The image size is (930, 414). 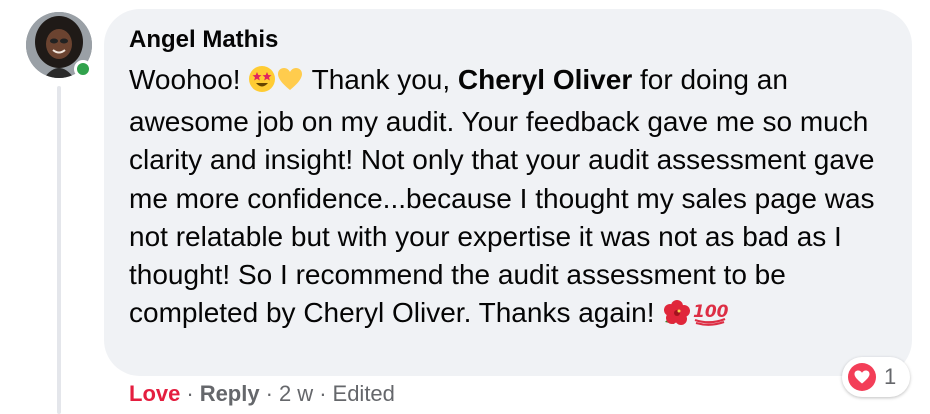 I want to click on thread-line, so click(x=59, y=250).